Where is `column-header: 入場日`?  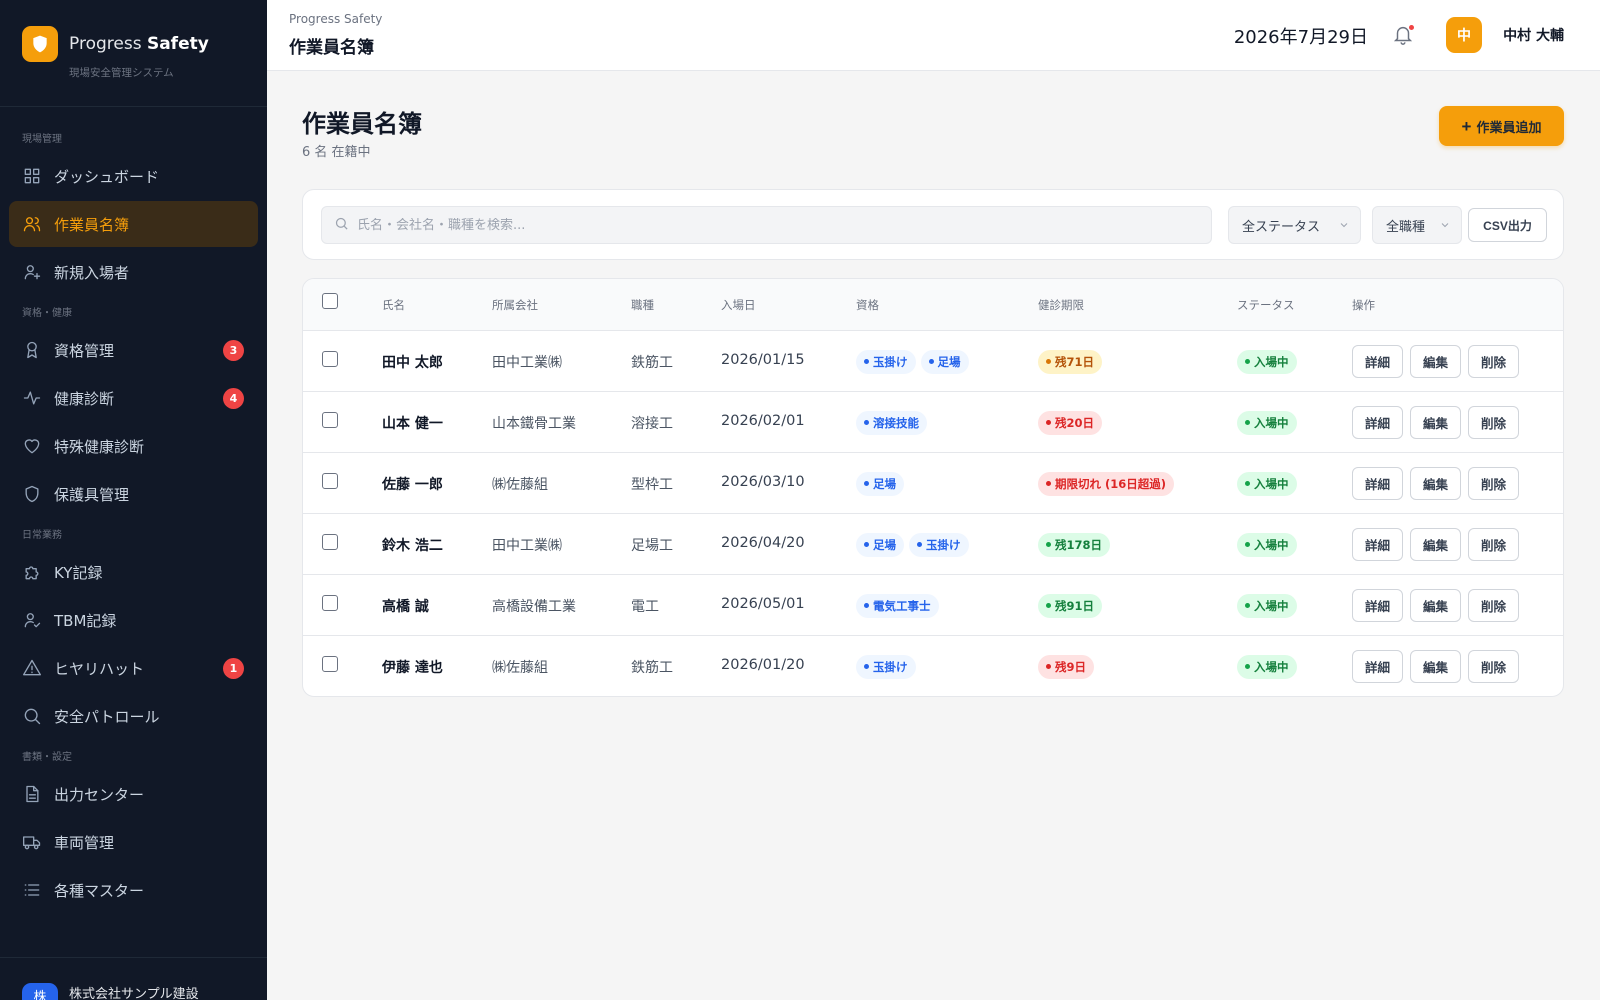 column-header: 入場日 is located at coordinates (738, 305).